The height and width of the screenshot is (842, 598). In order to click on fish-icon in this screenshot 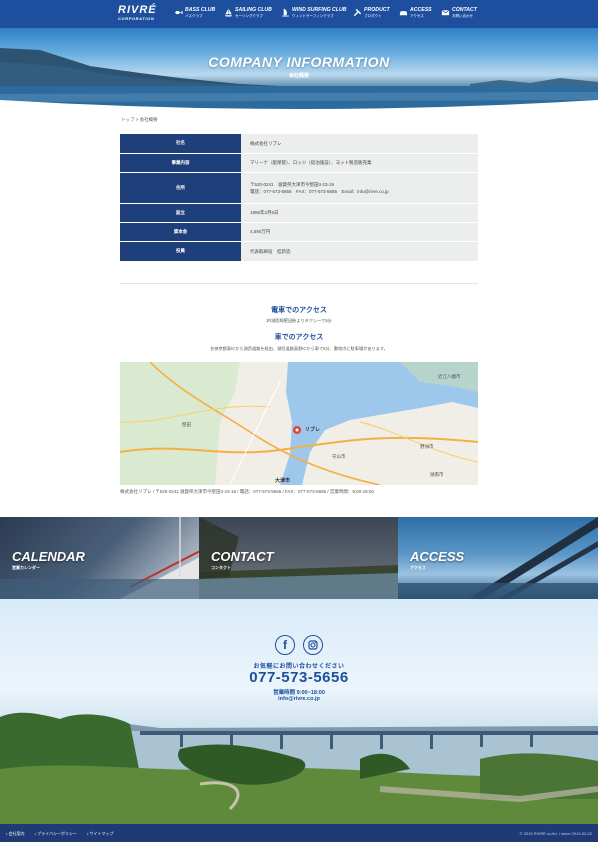, I will do `click(178, 12)`.